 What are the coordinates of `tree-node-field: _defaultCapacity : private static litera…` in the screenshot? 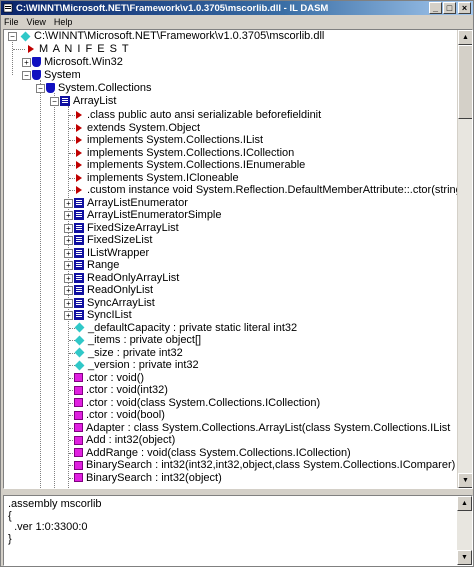 It's located at (185, 328).